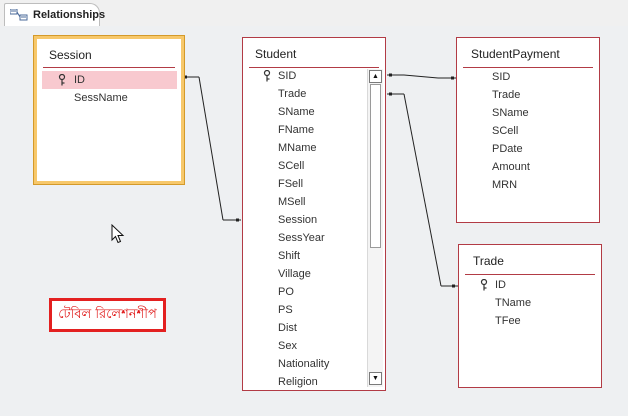 The height and width of the screenshot is (416, 628). What do you see at coordinates (507, 149) in the screenshot?
I see `field-label: PDate` at bounding box center [507, 149].